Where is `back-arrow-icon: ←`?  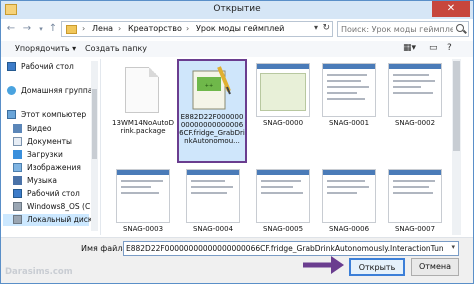
back-arrow-icon: ← is located at coordinates (11, 29).